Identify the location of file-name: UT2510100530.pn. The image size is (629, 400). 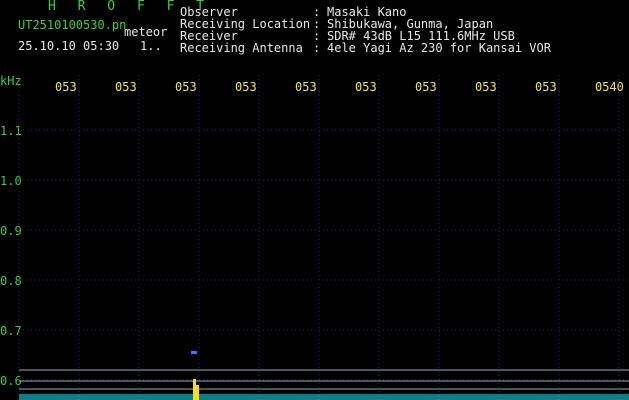
(72, 25).